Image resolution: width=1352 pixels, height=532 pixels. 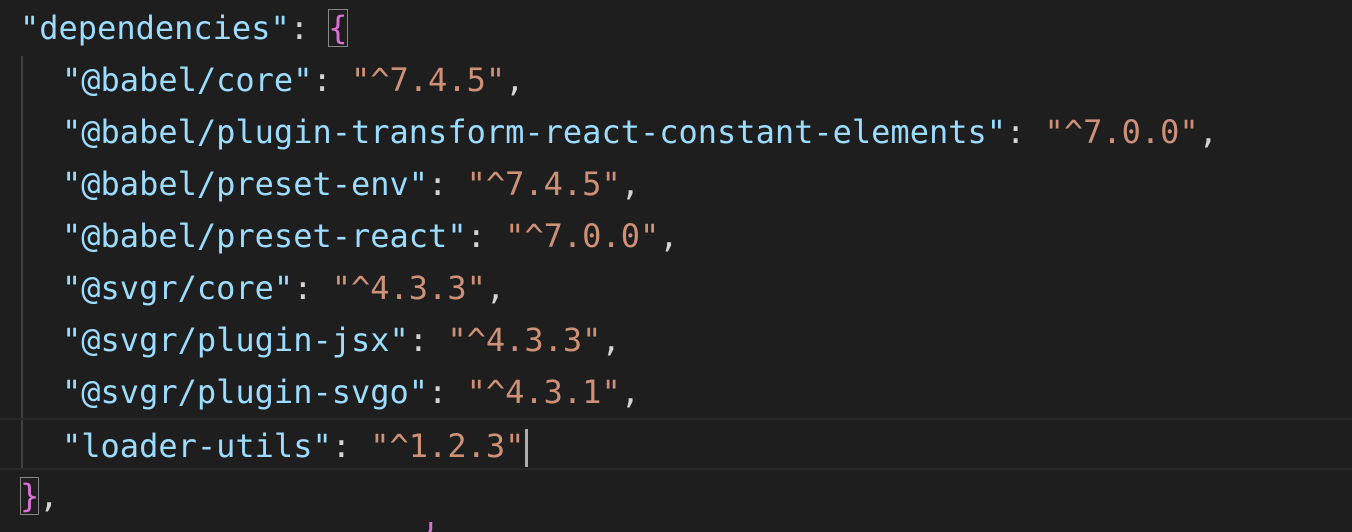 I want to click on json-key: "@svgr/core", so click(x=178, y=288).